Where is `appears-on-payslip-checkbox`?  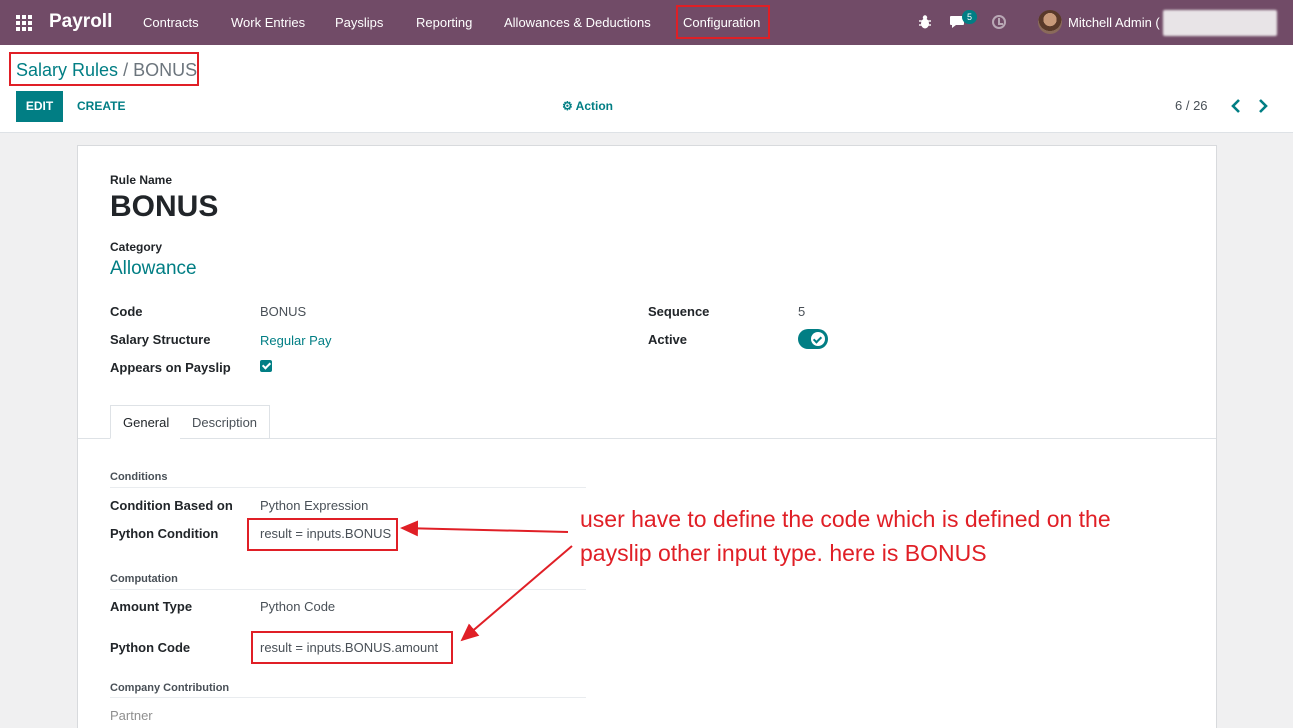
appears-on-payslip-checkbox is located at coordinates (266, 366).